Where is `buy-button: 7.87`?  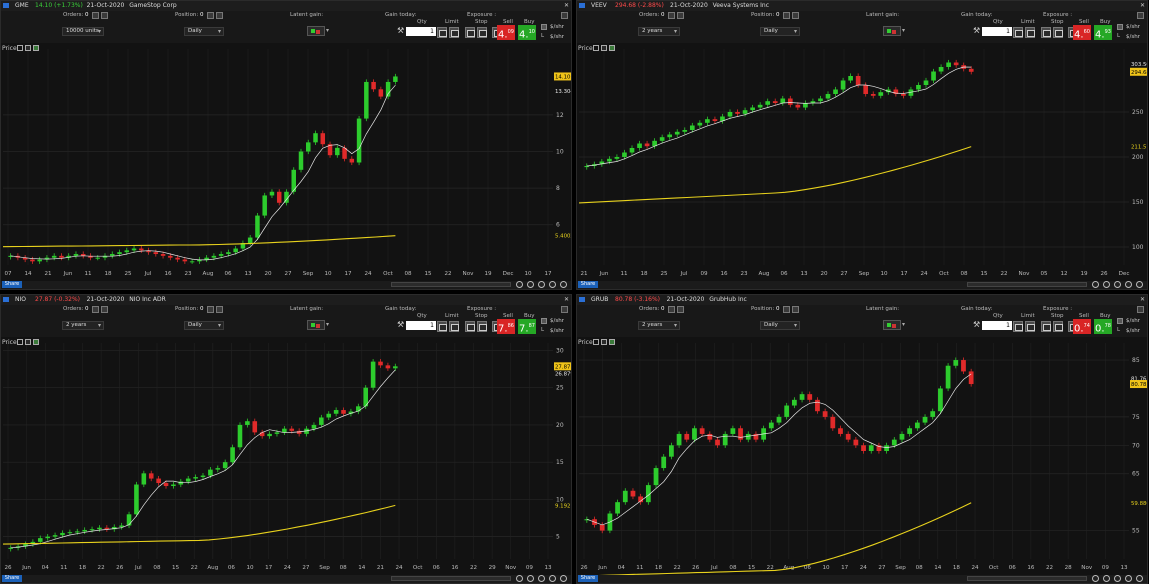 buy-button: 7.87 is located at coordinates (527, 326).